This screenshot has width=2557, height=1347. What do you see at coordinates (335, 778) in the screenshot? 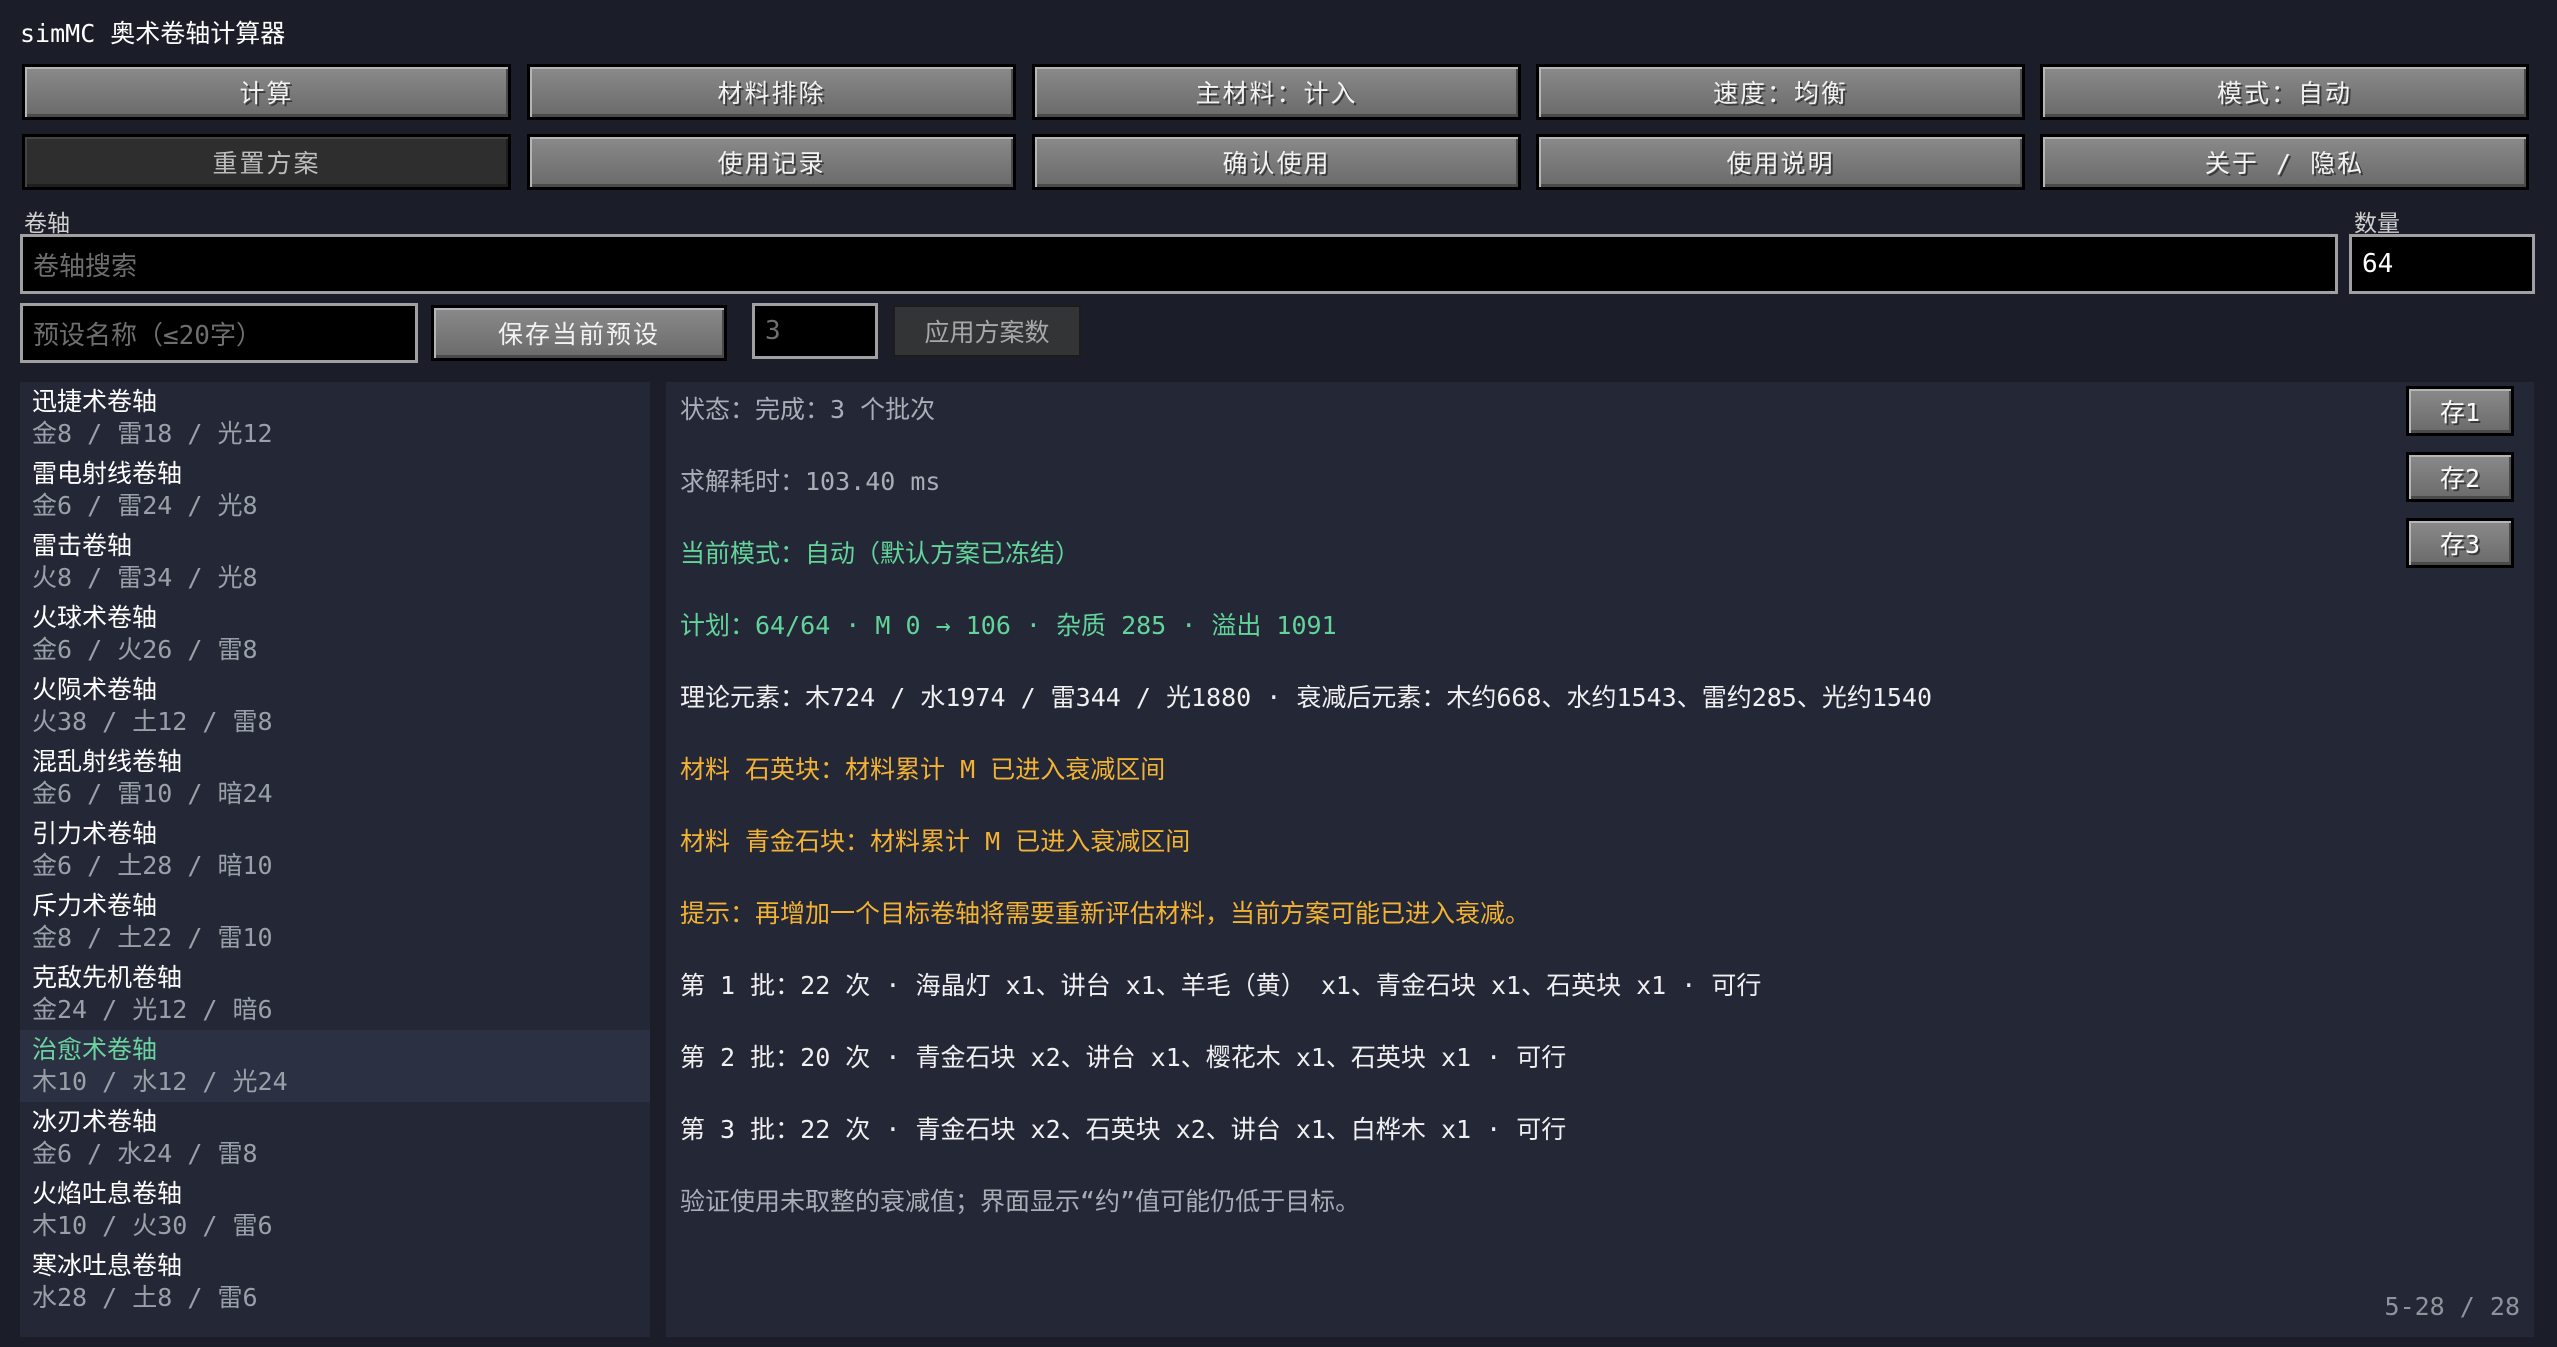
I see `scroll-list-item: 混乱射线卷轴金6 / 雷10 / 暗24` at bounding box center [335, 778].